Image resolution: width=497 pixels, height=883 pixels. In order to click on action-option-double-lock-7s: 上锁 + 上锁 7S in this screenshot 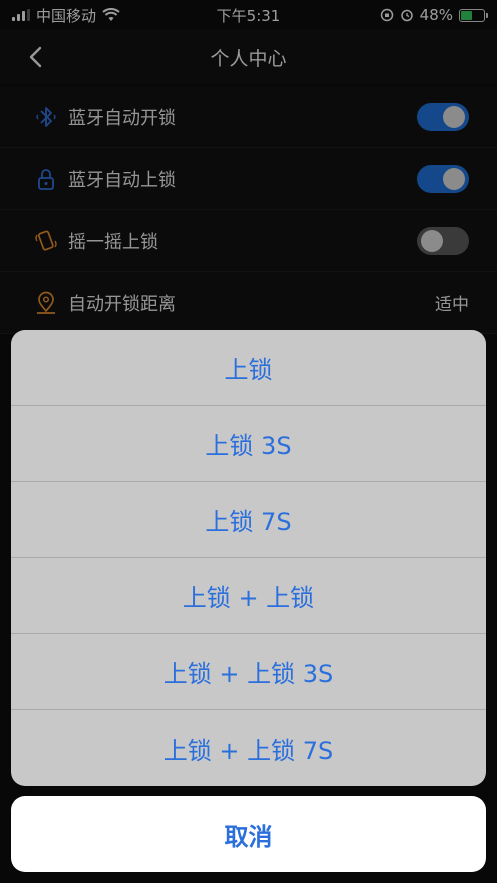, I will do `click(248, 748)`.